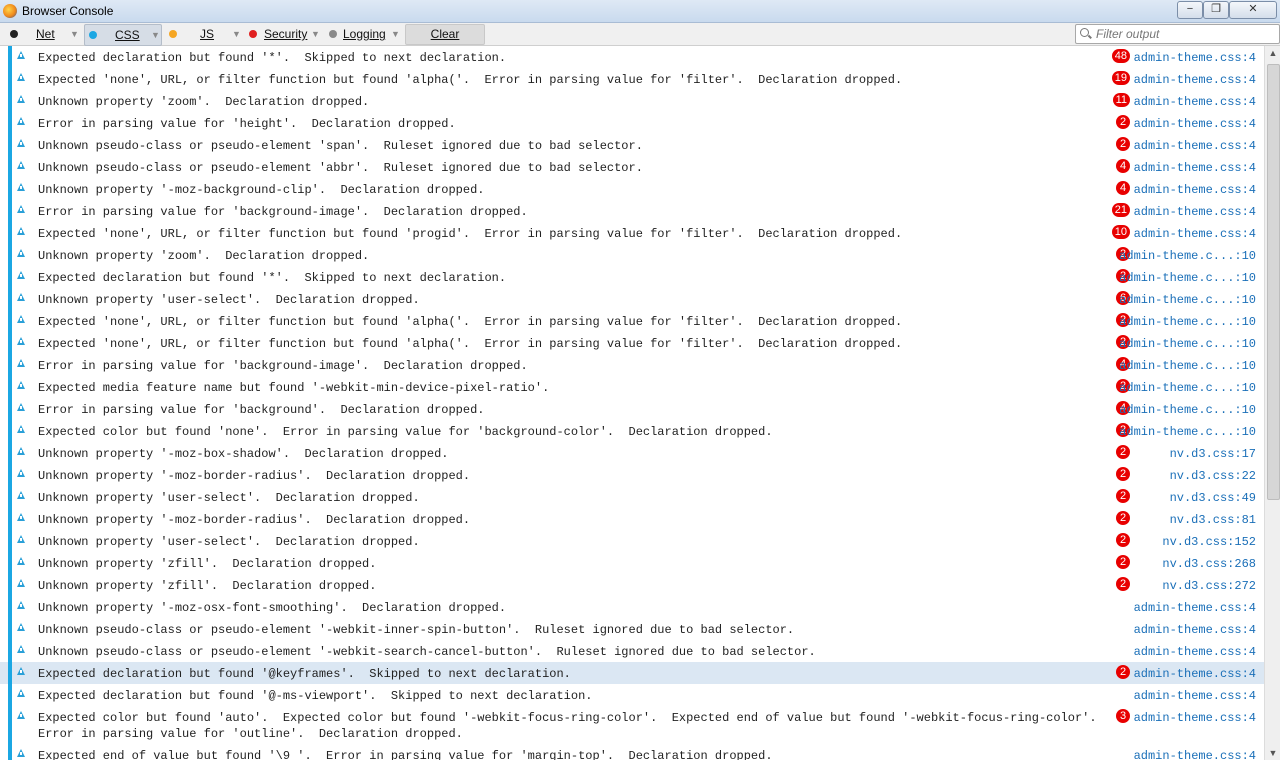  I want to click on clear-button: Clear, so click(445, 34).